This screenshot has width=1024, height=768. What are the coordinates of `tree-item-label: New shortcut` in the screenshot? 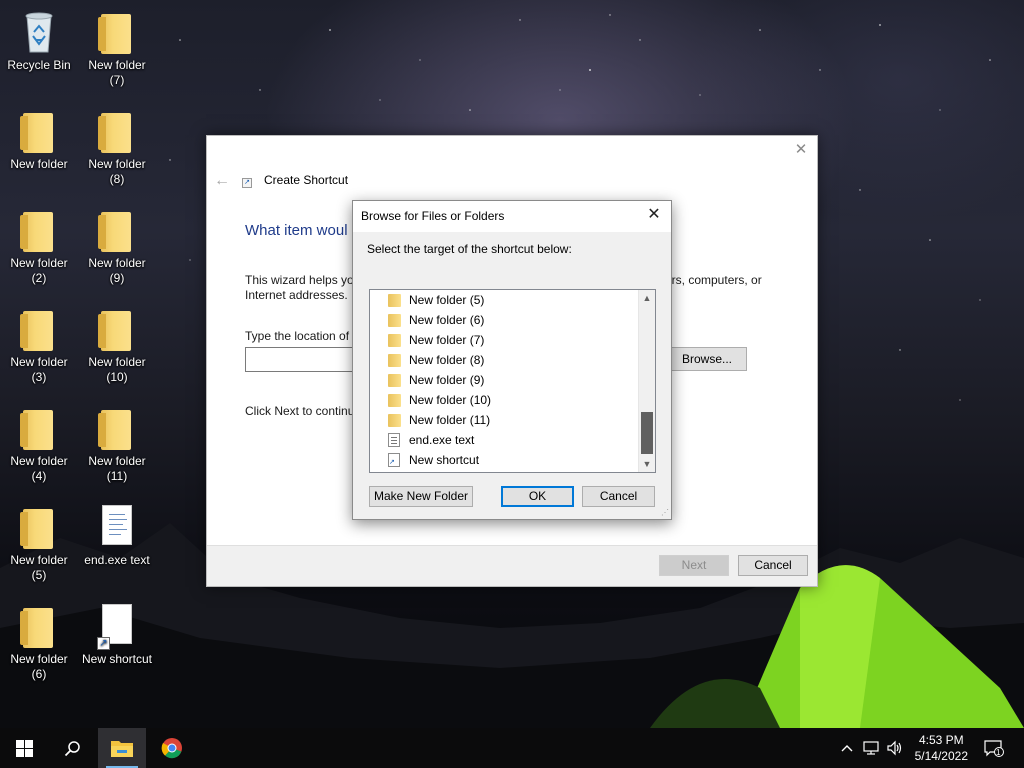 It's located at (444, 460).